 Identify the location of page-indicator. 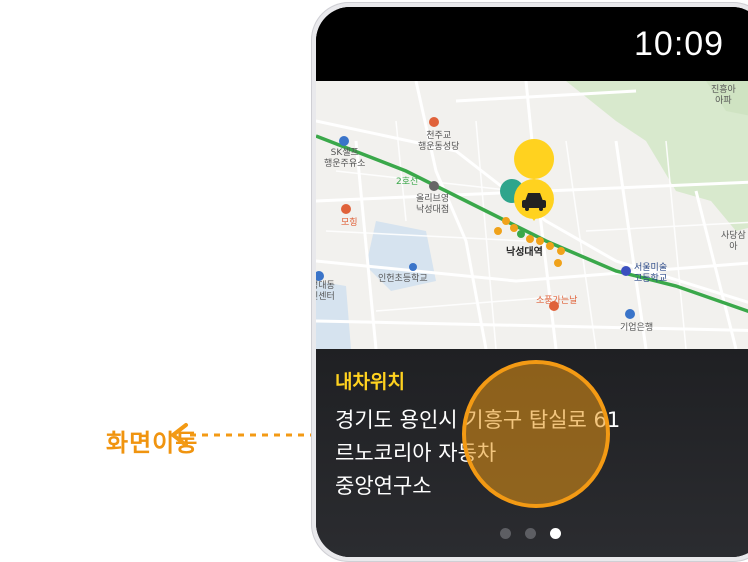
(530, 533).